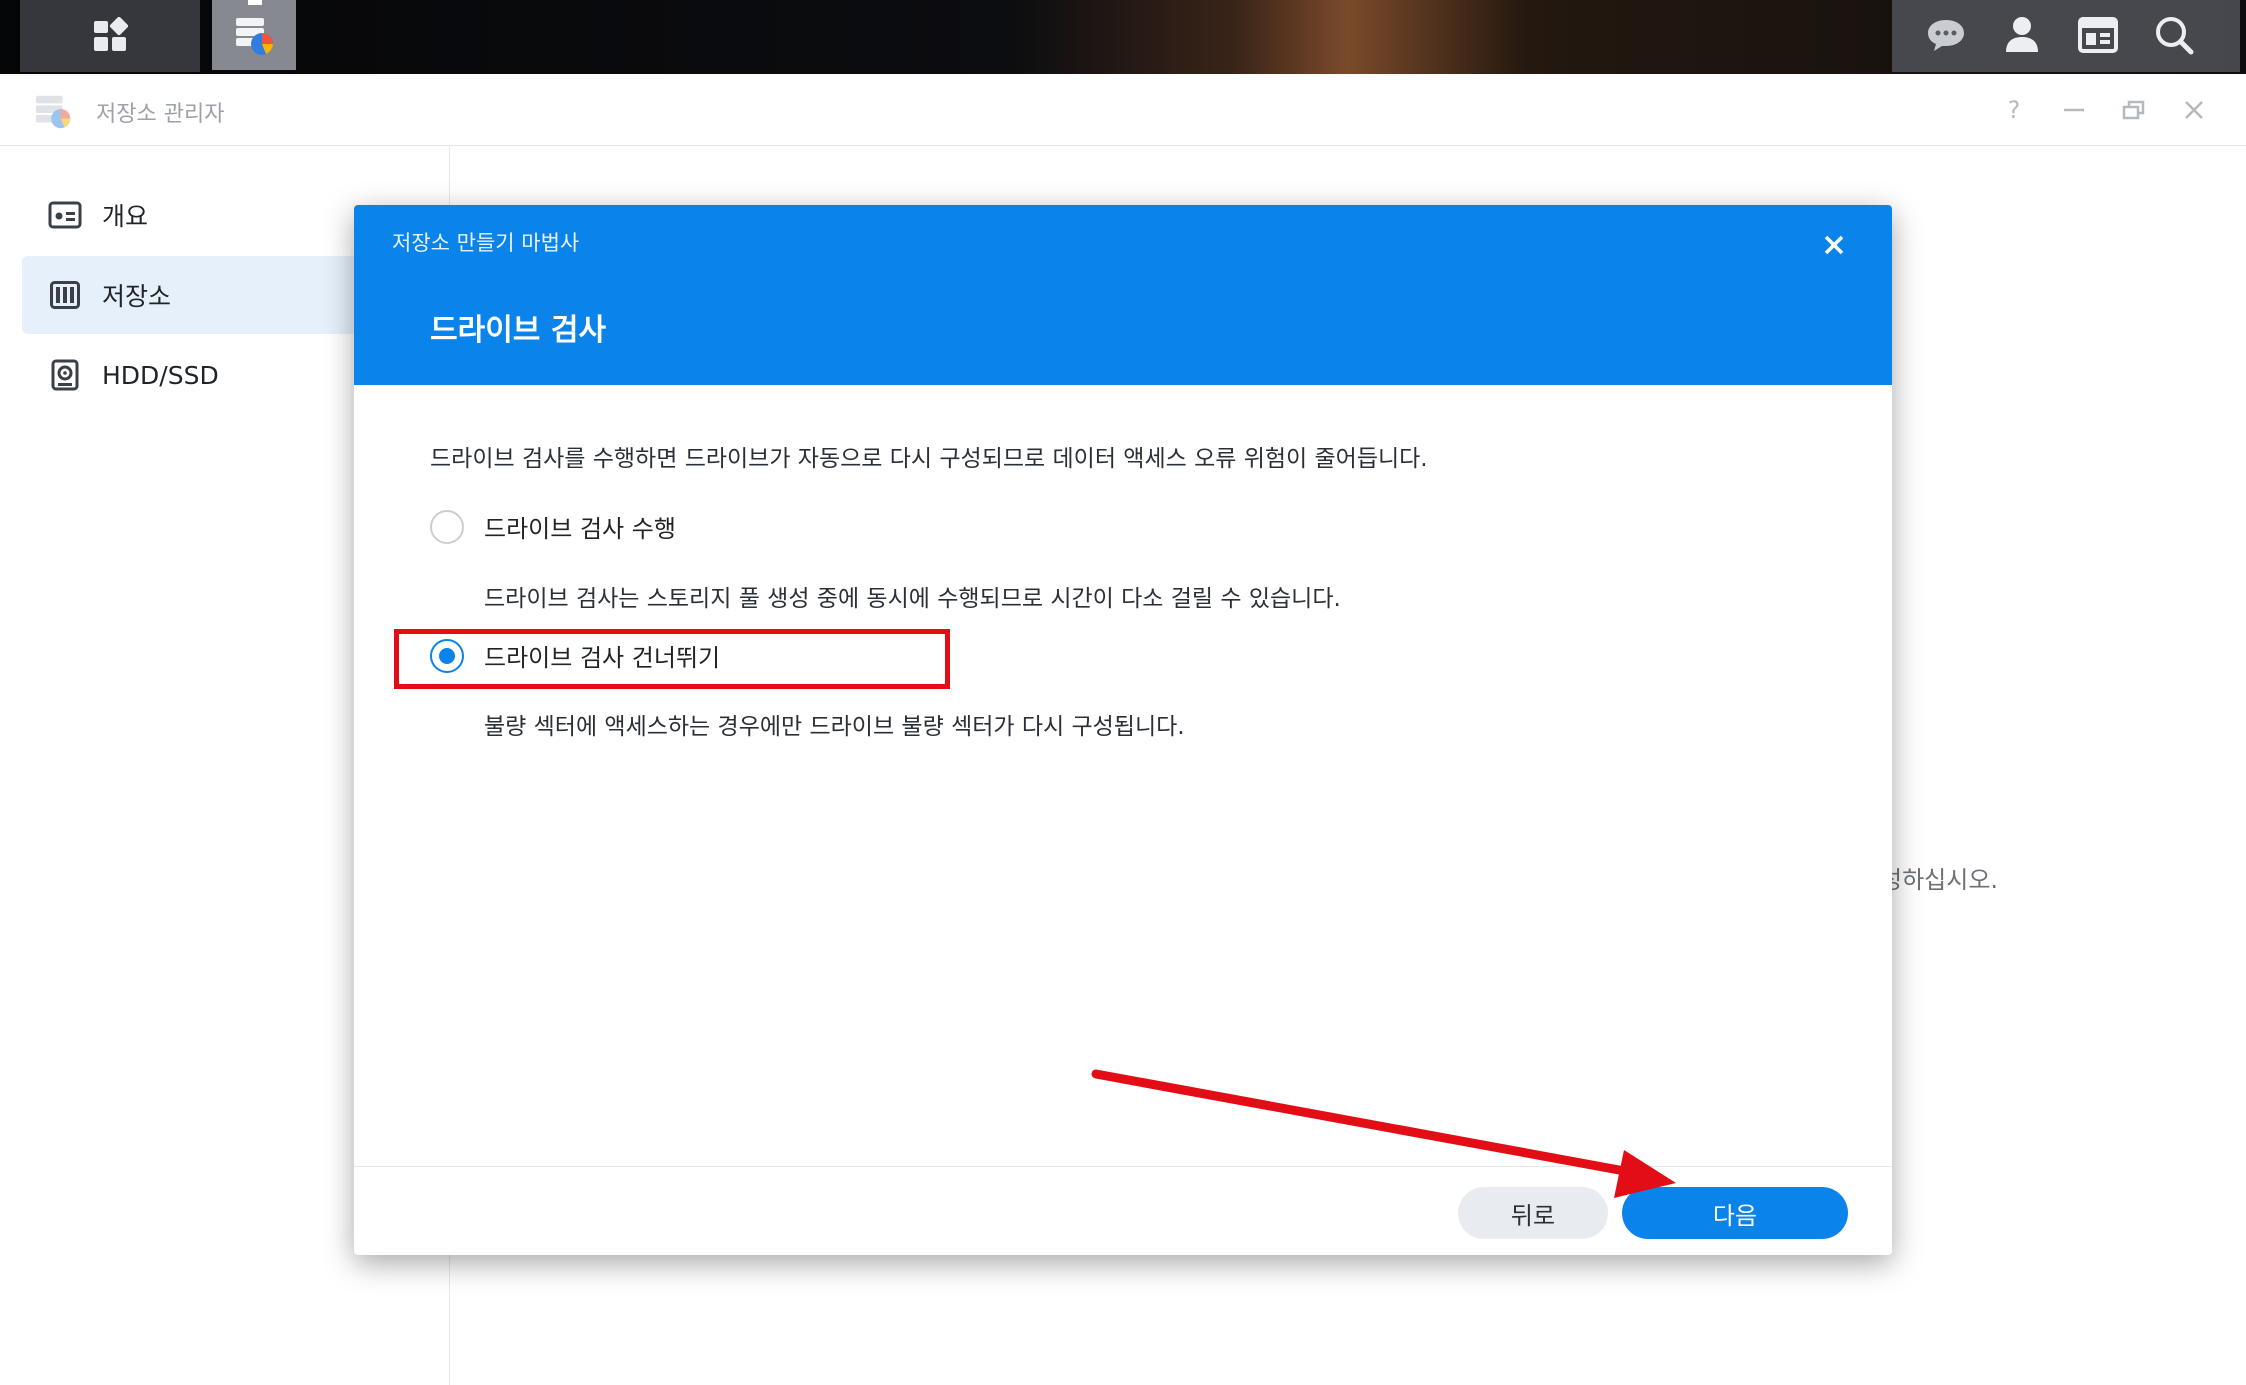 The width and height of the screenshot is (2246, 1385). Describe the element at coordinates (447, 526) in the screenshot. I see `radio-button` at that location.